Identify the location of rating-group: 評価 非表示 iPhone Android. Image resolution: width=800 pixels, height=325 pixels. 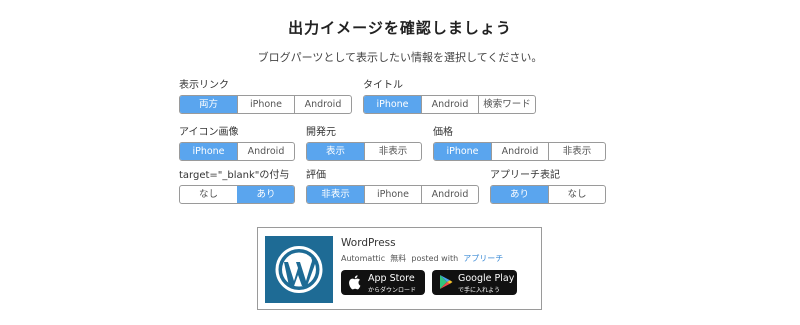
(392, 186).